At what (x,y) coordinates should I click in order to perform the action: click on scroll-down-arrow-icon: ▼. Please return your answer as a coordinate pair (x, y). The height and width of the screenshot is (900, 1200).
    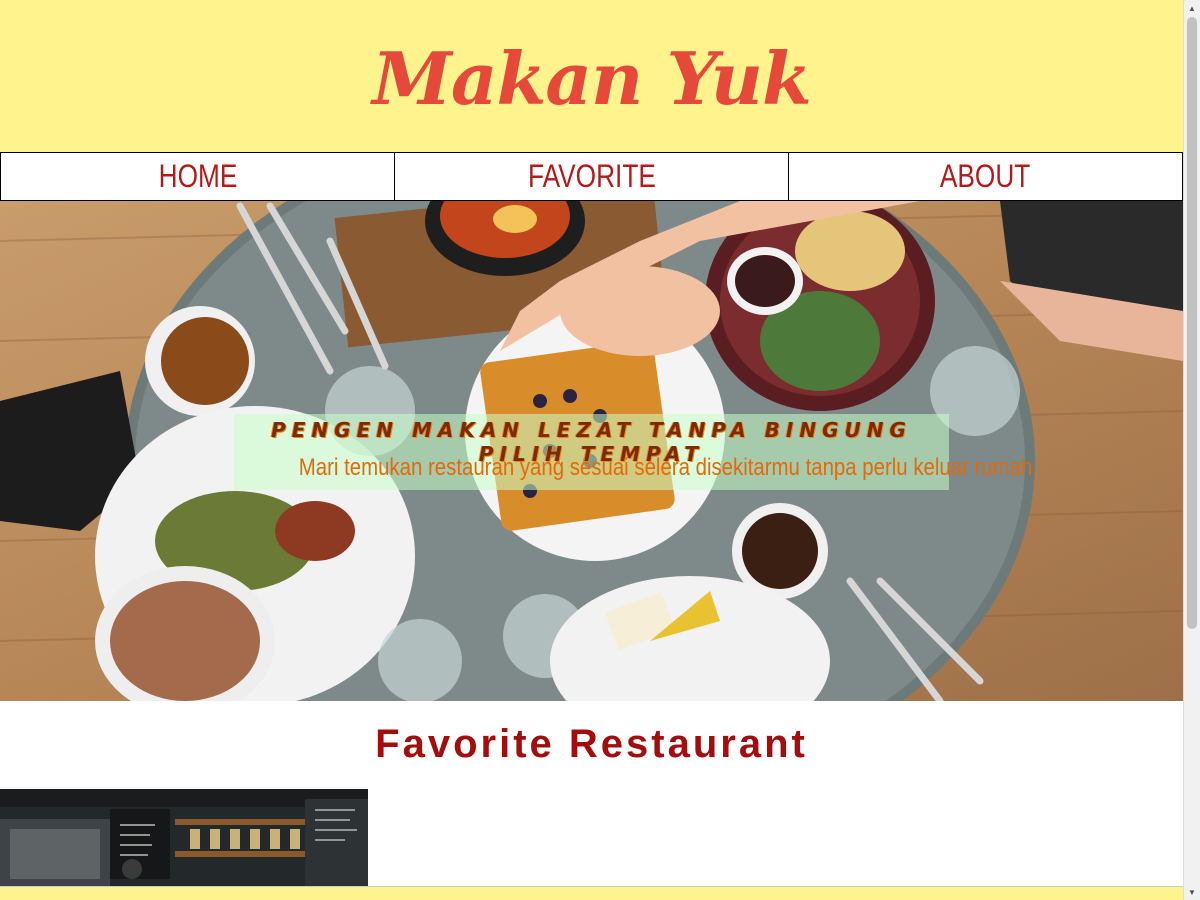
    Looking at the image, I should click on (1192, 892).